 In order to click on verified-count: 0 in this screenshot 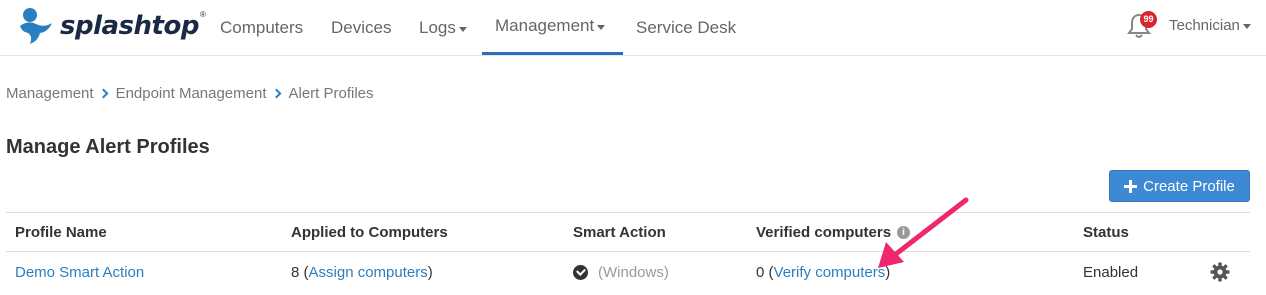, I will do `click(760, 272)`.